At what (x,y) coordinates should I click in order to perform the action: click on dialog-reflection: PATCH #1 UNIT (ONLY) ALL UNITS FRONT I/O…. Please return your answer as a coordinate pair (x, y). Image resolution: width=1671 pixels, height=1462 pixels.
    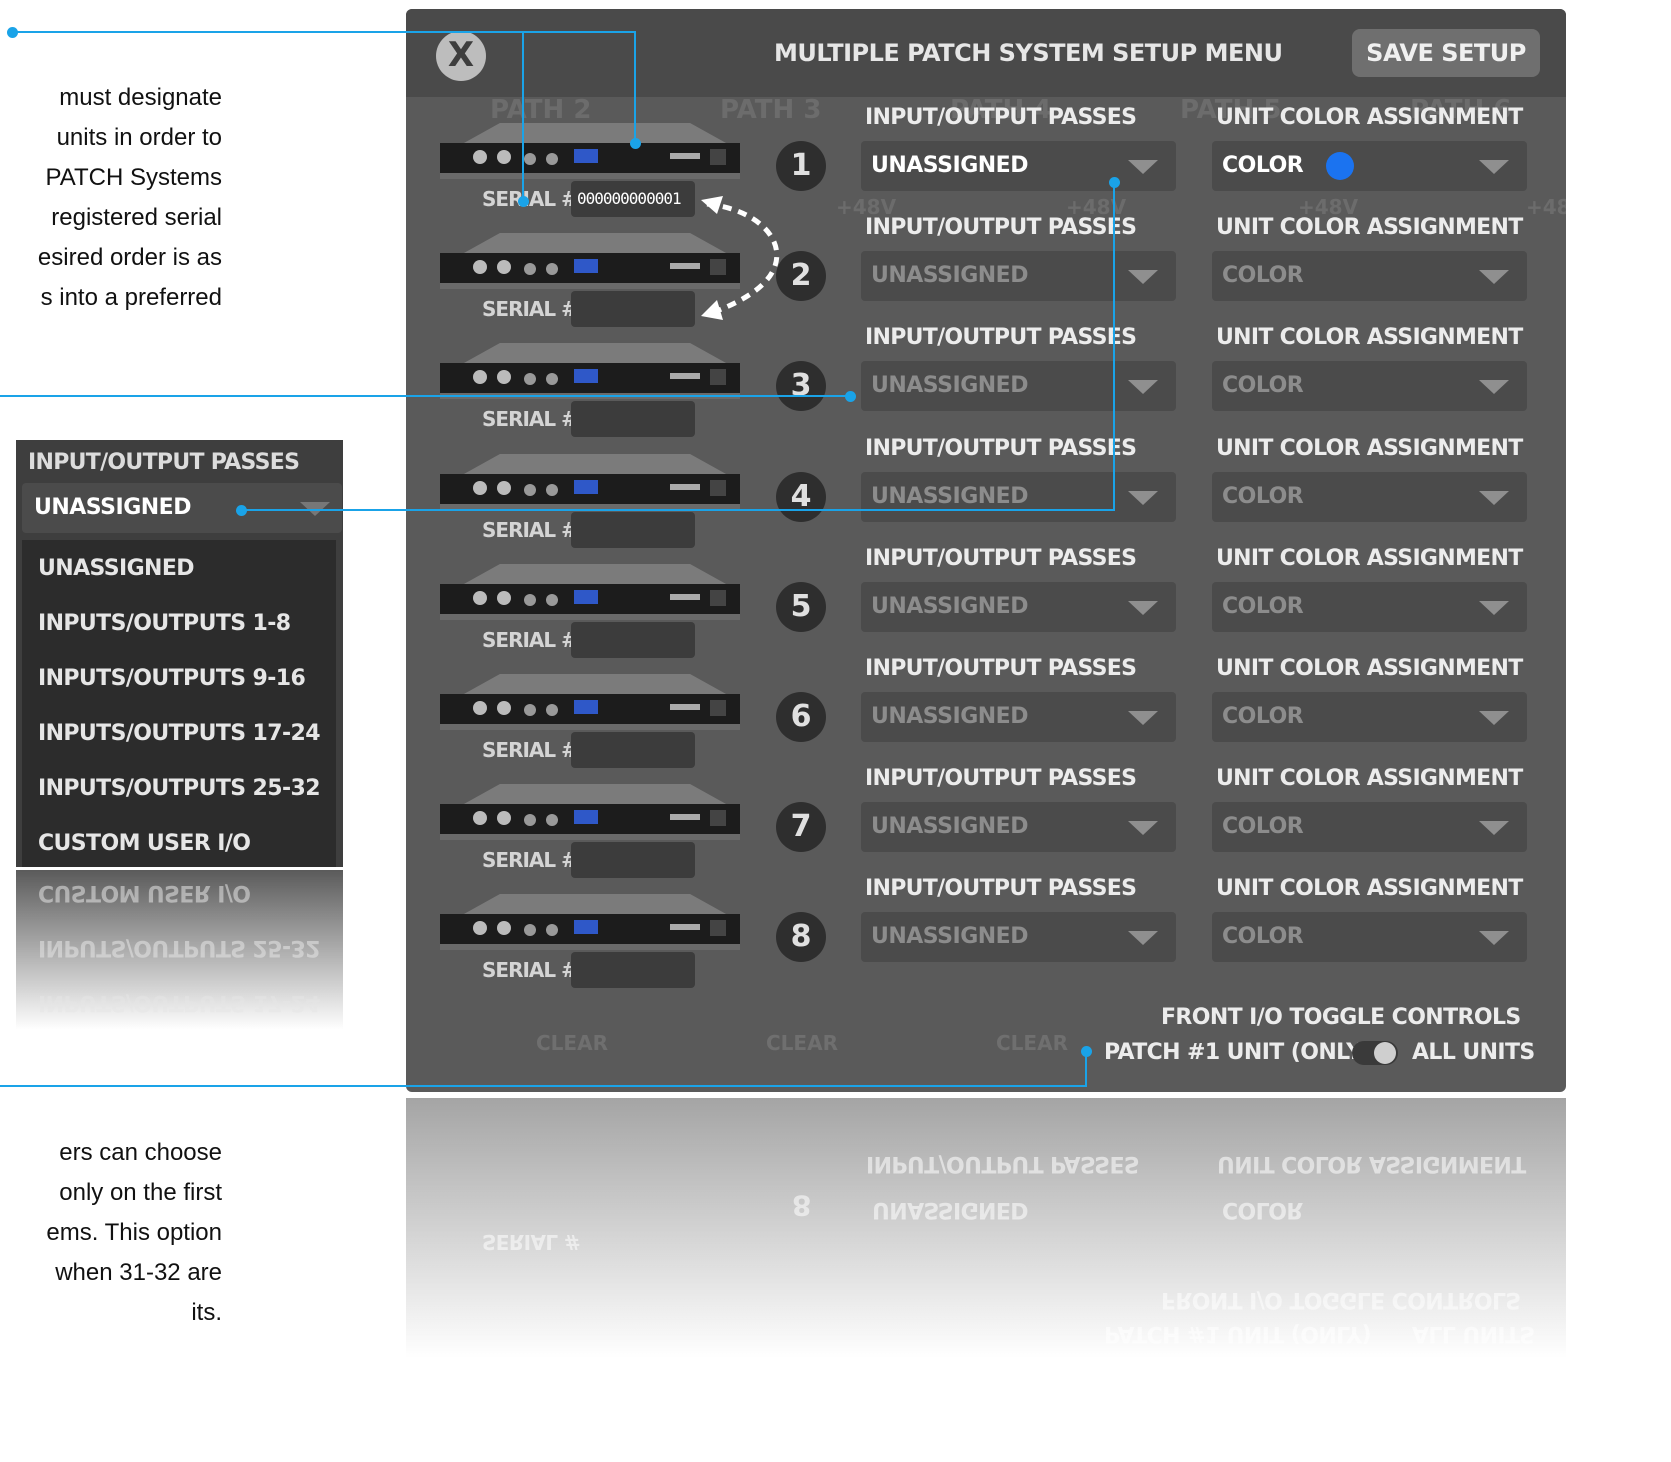
    Looking at the image, I should click on (986, 1228).